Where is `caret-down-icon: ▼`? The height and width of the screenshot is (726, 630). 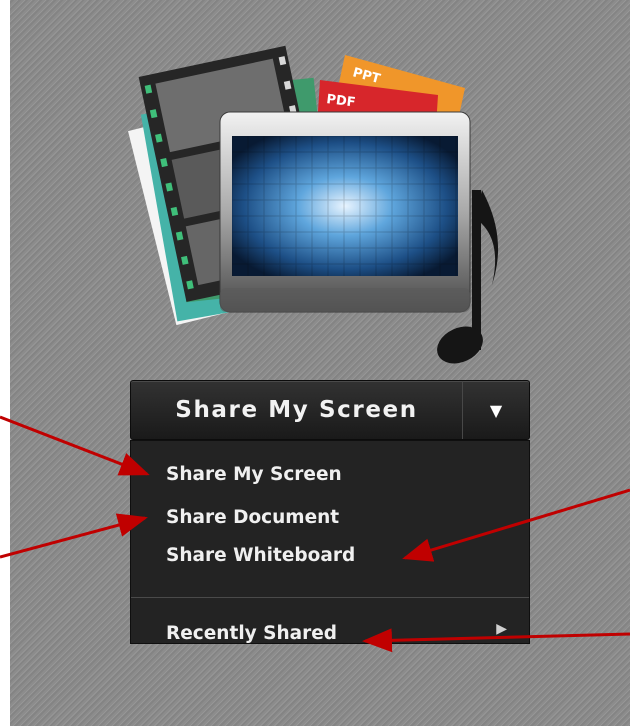
caret-down-icon: ▼ is located at coordinates (496, 410).